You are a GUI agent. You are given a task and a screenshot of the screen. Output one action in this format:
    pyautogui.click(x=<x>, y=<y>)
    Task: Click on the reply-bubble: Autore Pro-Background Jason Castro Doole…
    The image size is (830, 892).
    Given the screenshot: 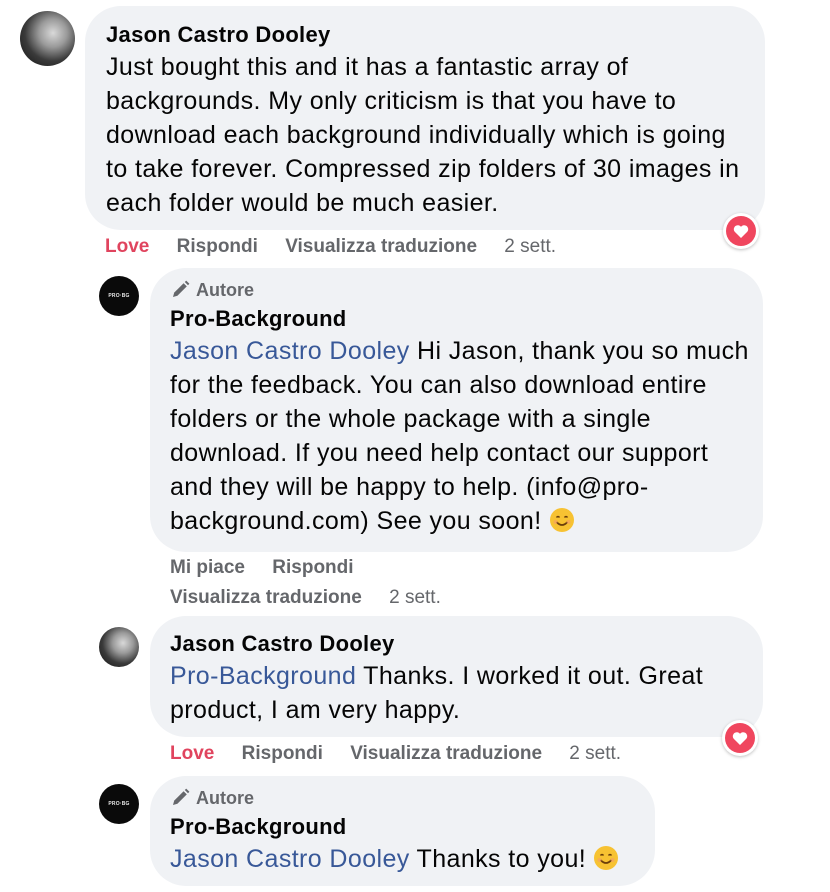 What is the action you would take?
    pyautogui.click(x=402, y=831)
    